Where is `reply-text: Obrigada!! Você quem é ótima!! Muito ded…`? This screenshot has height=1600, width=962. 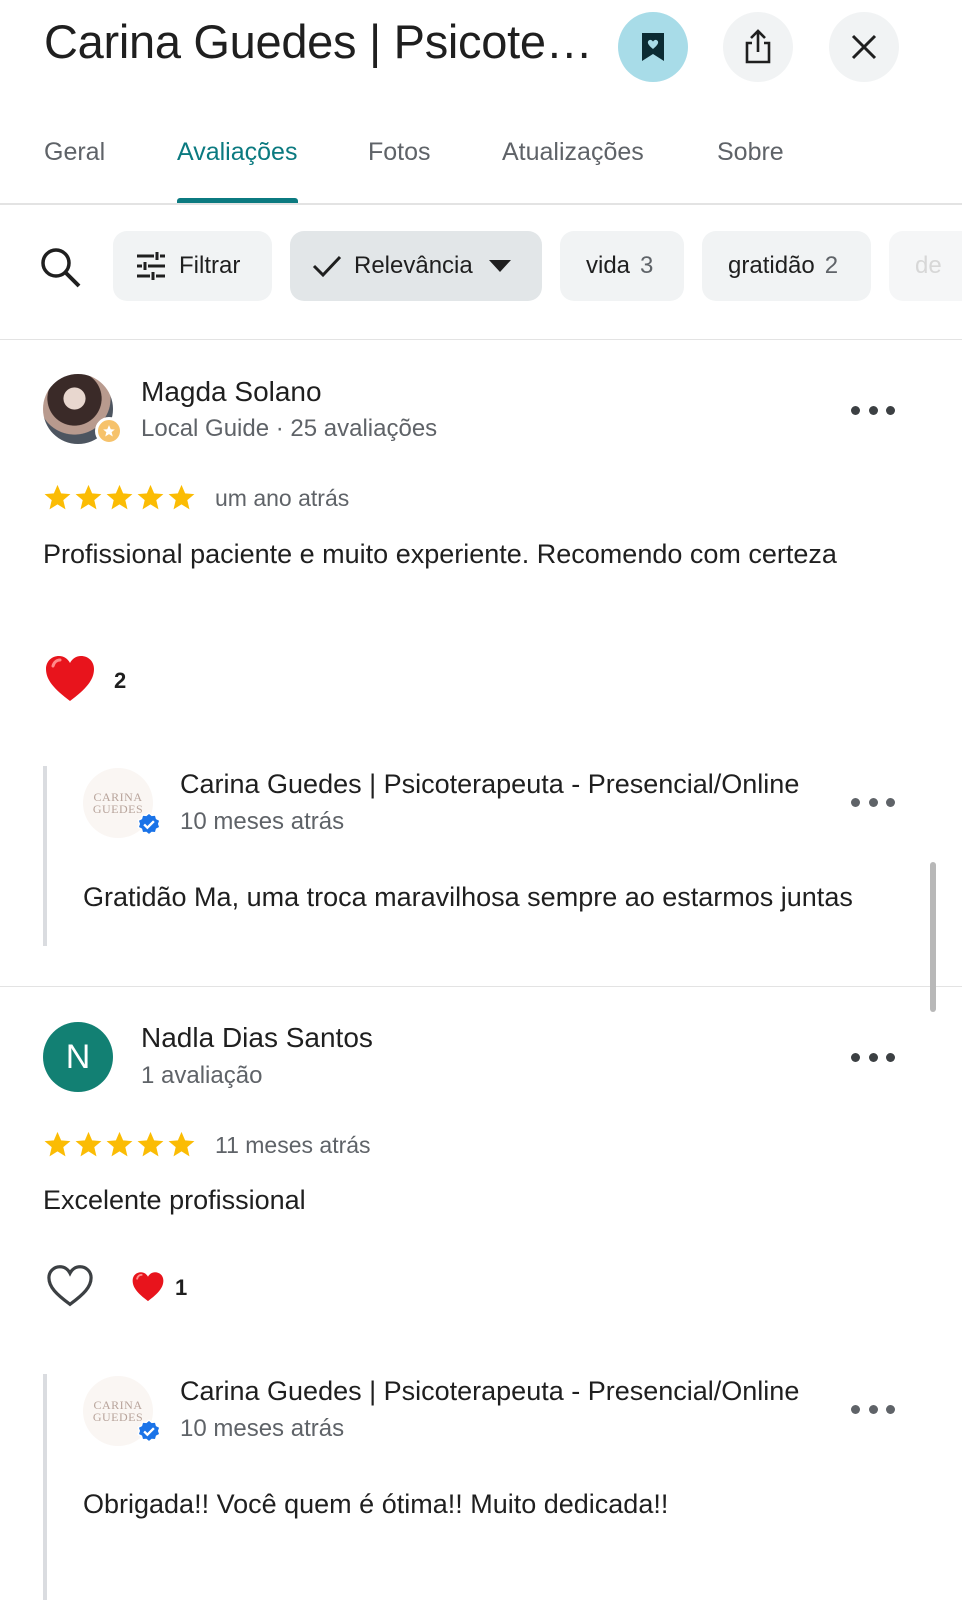 reply-text: Obrigada!! Você quem é ótima!! Muito ded… is located at coordinates (376, 1504).